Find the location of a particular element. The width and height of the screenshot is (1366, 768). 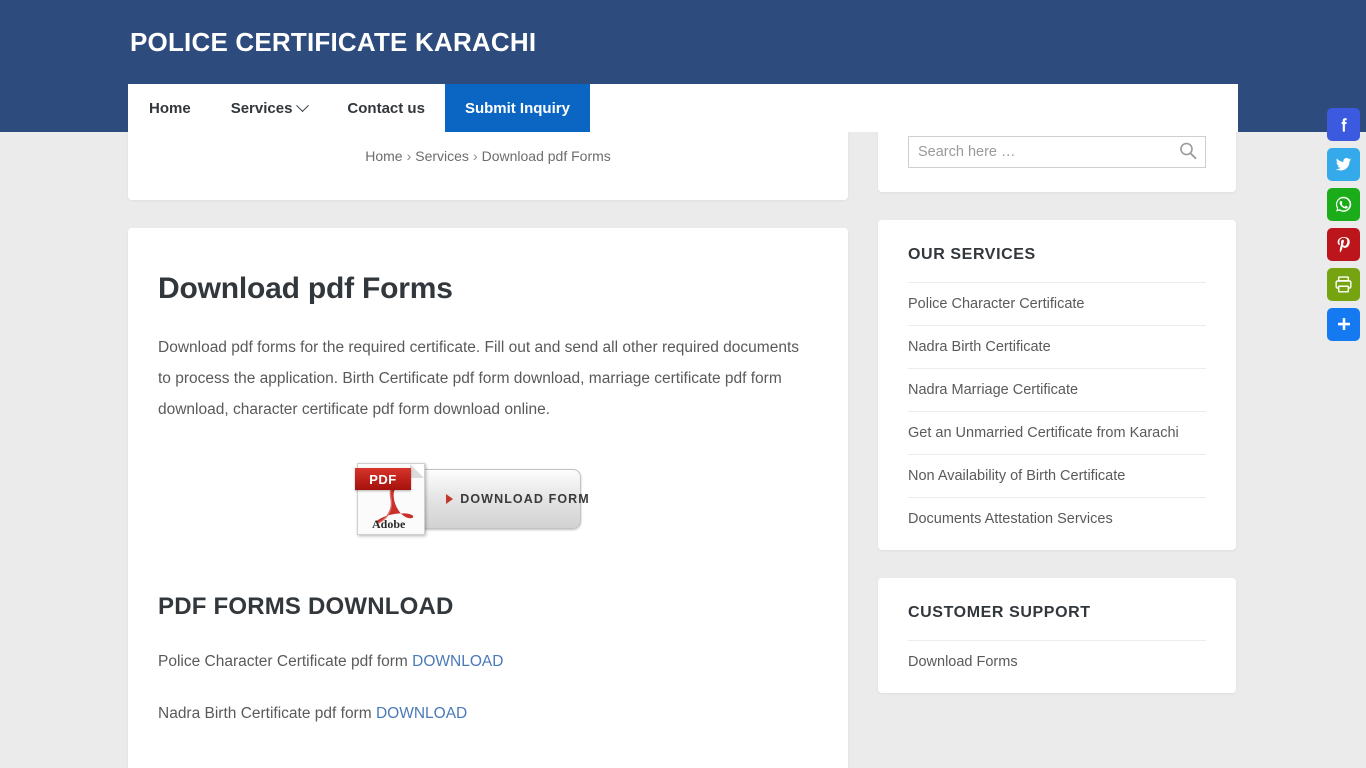

search-icon is located at coordinates (1188, 150).